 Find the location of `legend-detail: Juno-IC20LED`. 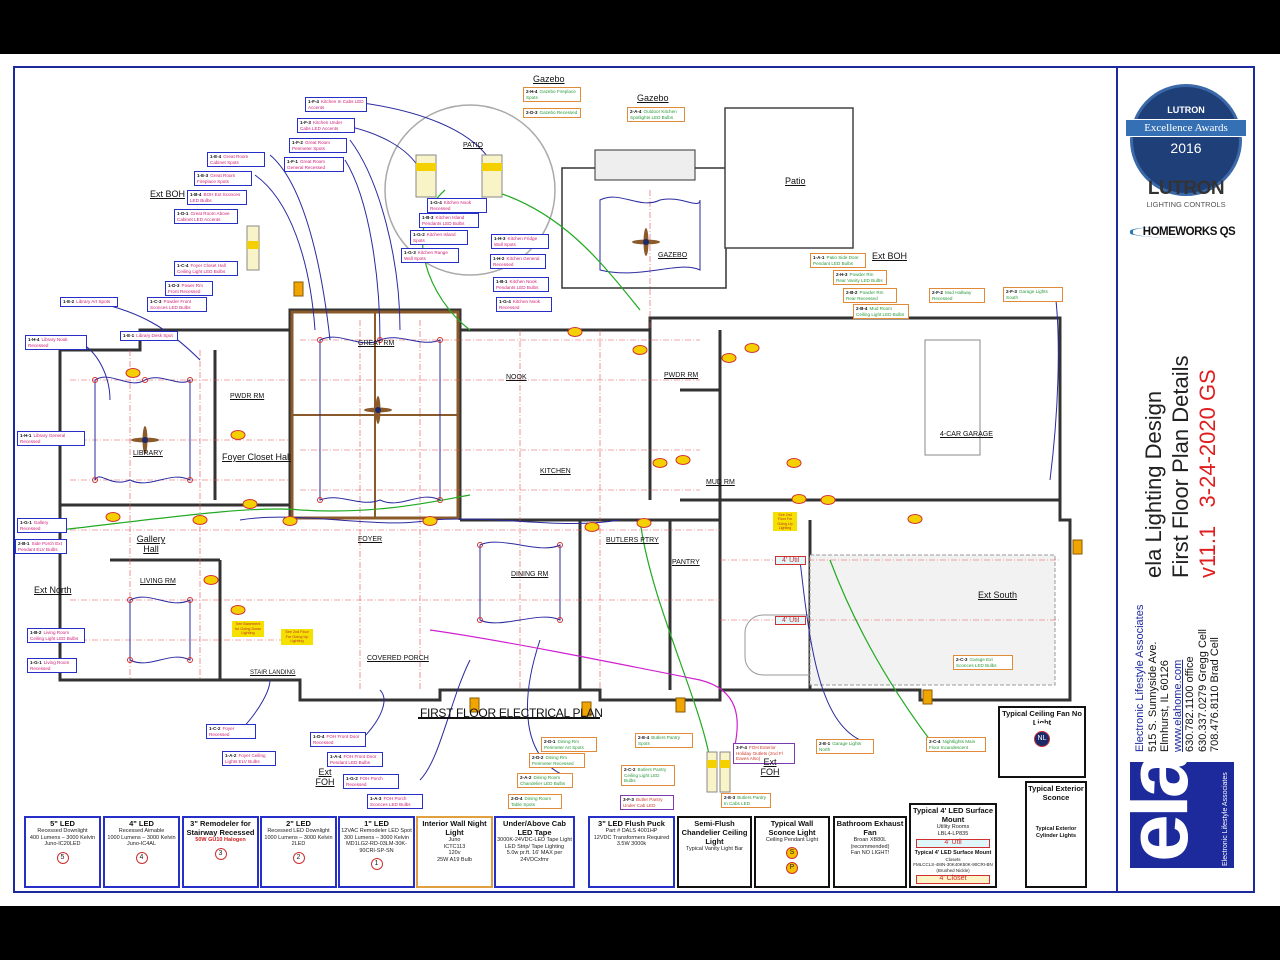

legend-detail: Juno-IC20LED is located at coordinates (62, 844).